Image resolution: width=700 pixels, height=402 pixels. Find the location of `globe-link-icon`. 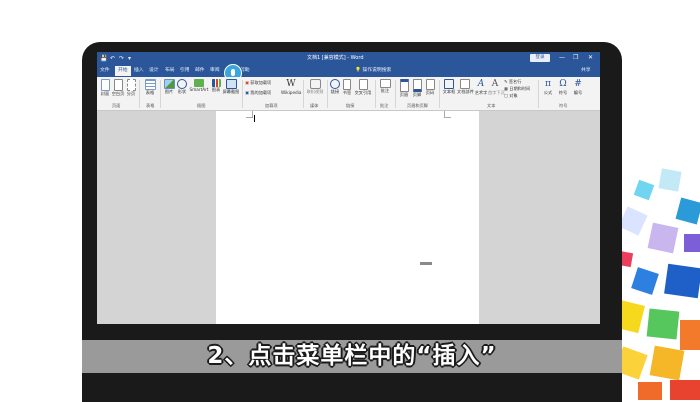

globe-link-icon is located at coordinates (335, 84).